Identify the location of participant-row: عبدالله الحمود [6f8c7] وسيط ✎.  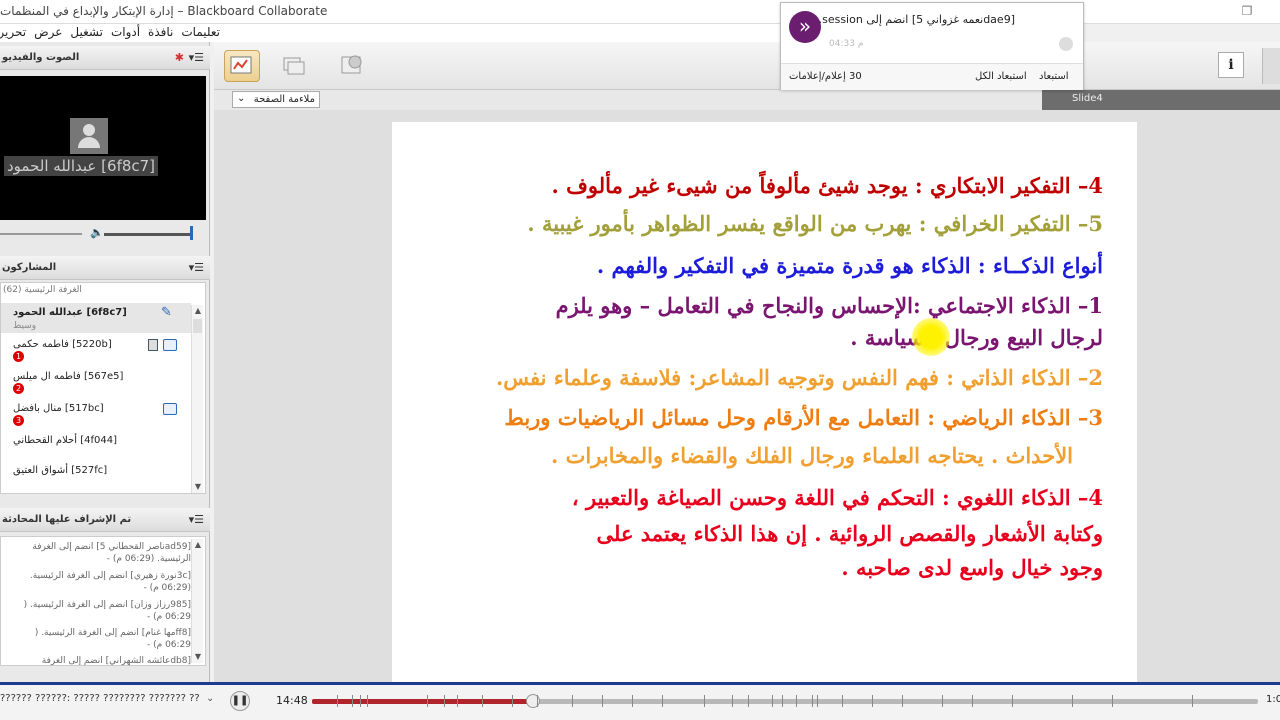
(96, 318).